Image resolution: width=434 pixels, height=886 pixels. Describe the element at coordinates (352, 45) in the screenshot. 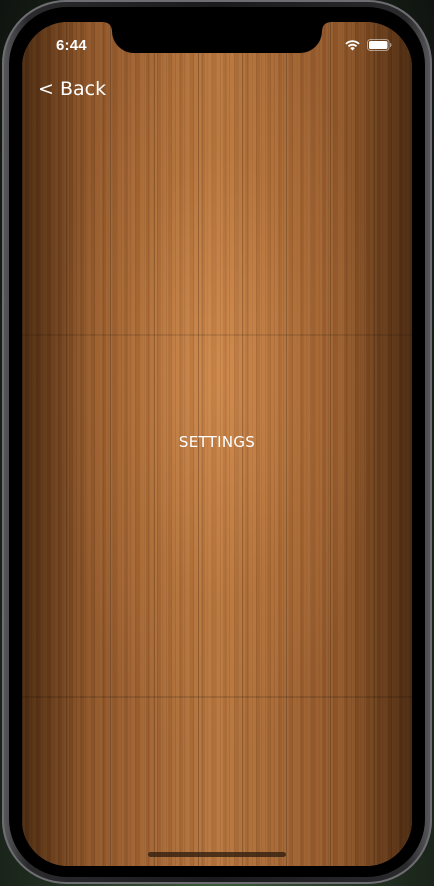

I see `wifi-icon` at that location.